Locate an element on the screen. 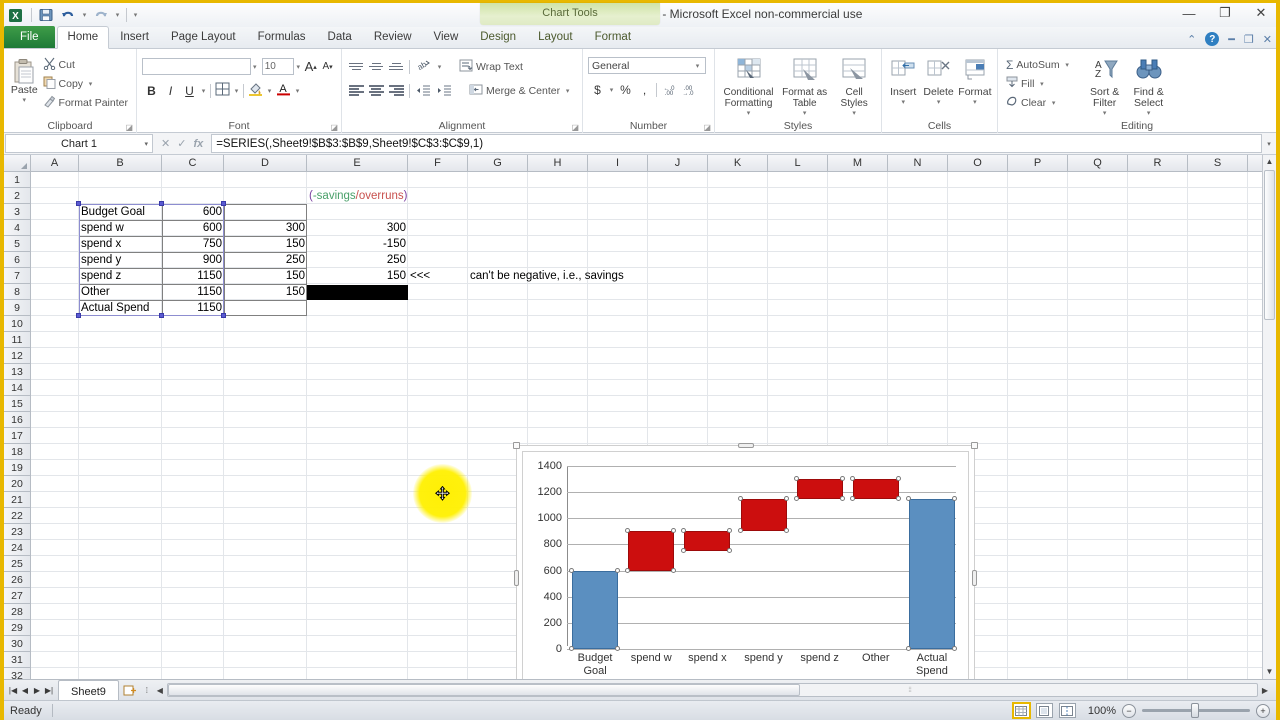 This screenshot has width=1280, height=720. minimize-ribbon-icon: ⌃ is located at coordinates (1191, 39).